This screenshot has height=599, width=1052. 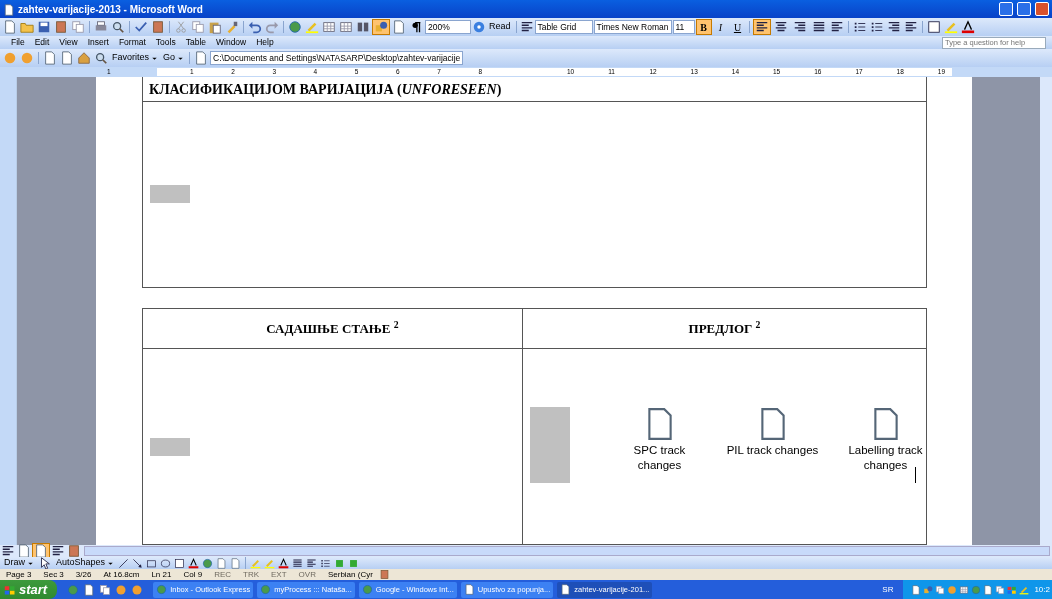 I want to click on arrow-icon, so click(x=138, y=563).